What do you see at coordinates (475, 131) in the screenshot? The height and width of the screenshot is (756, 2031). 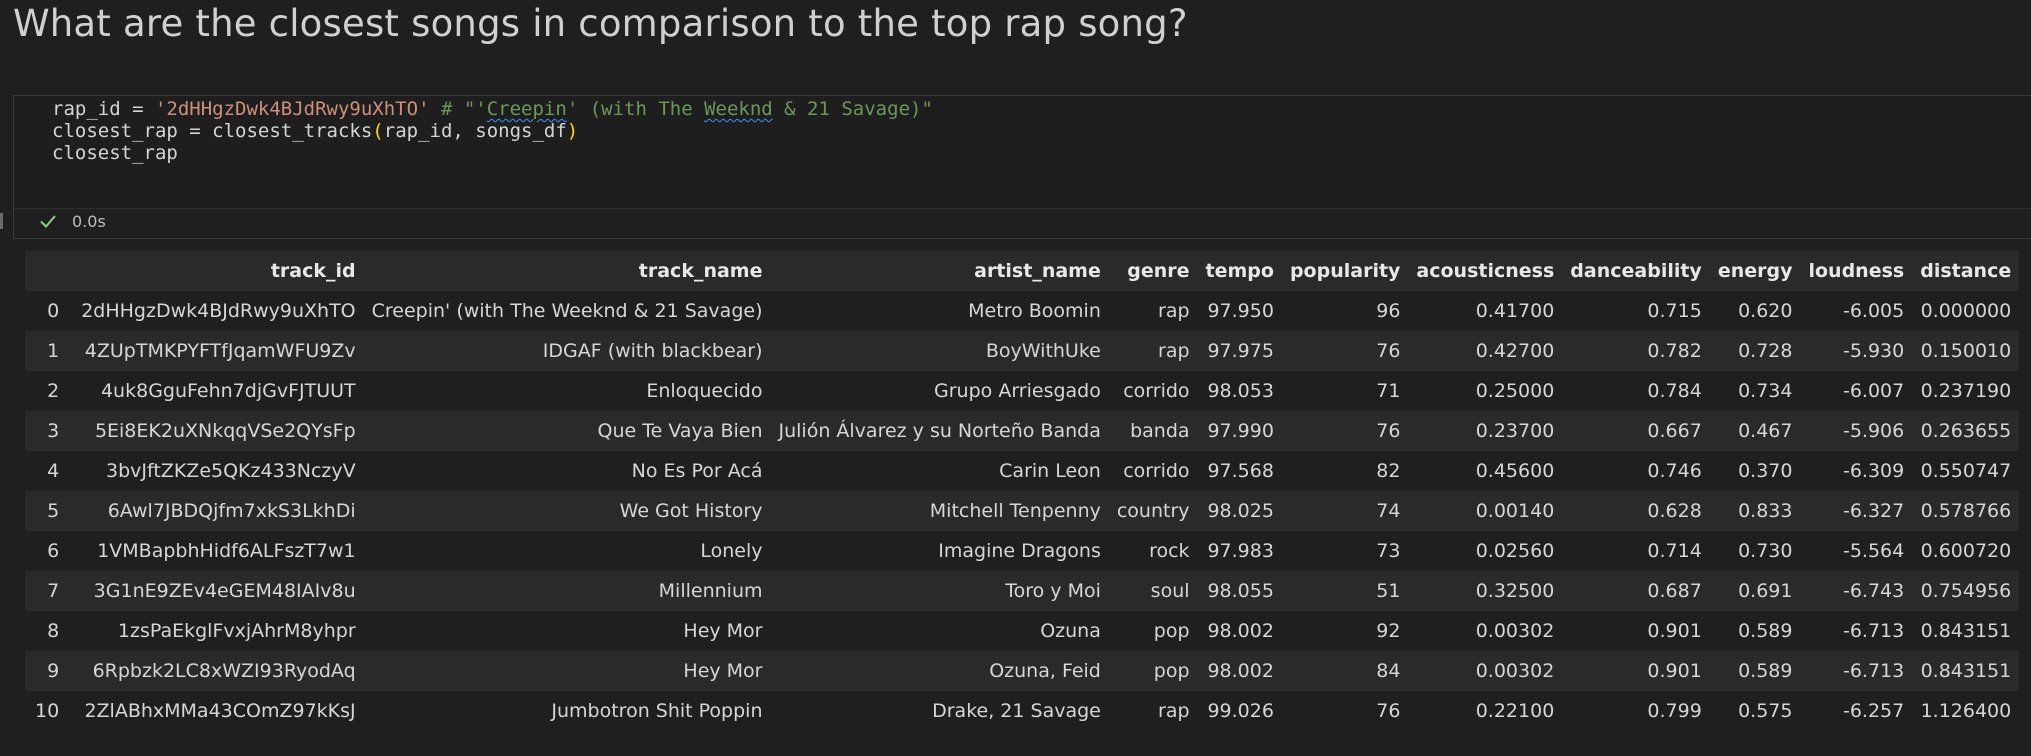 I see `code-token-args: rap_id, songs_df` at bounding box center [475, 131].